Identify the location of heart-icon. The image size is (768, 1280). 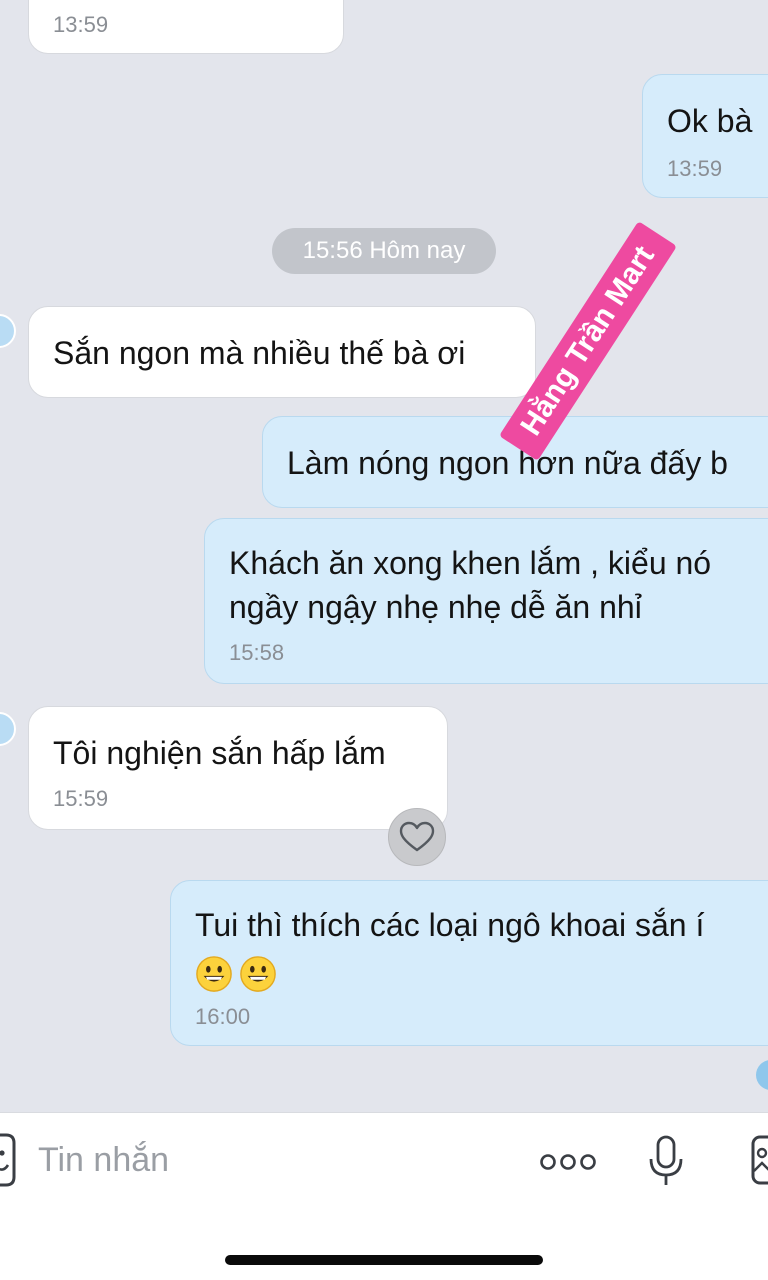
(417, 836).